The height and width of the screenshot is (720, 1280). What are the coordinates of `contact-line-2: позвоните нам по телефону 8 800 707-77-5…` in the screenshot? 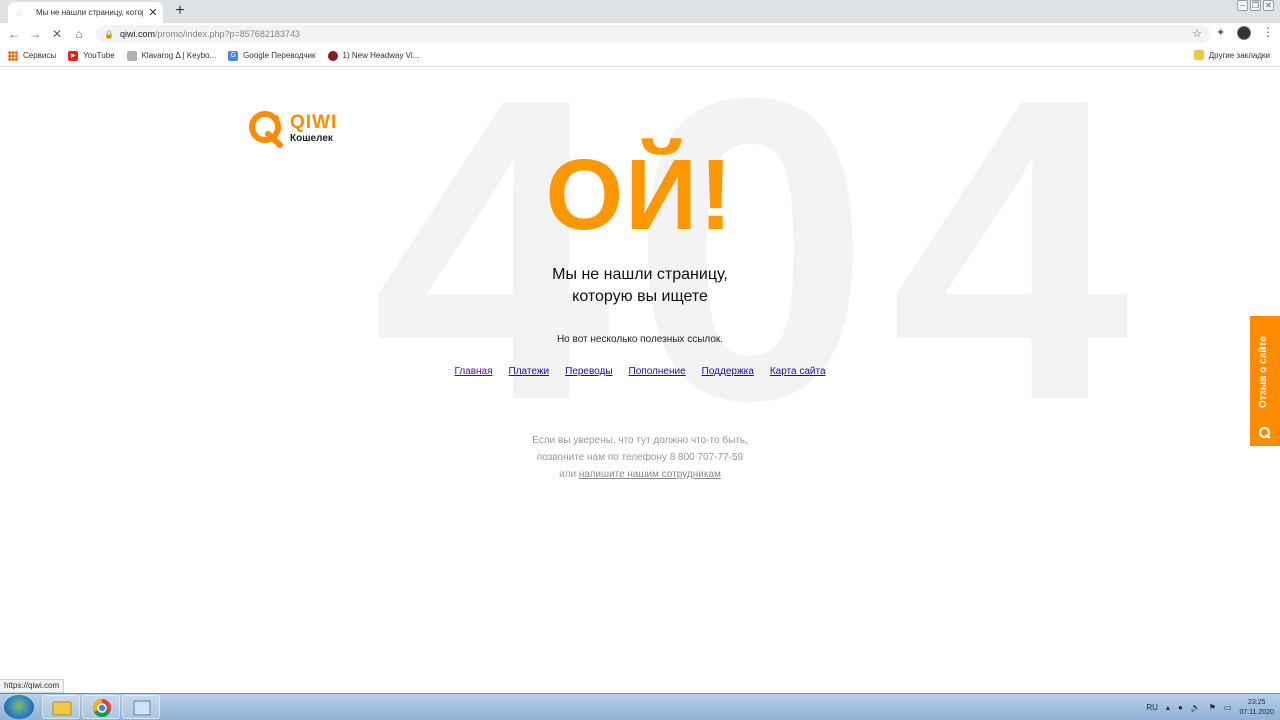 It's located at (640, 457).